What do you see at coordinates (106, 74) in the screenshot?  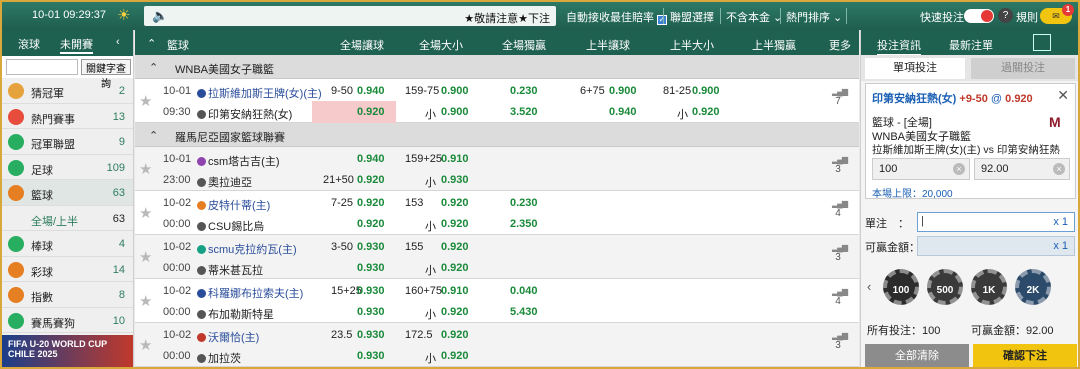 I see `keyword-search-button: 關鍵字查詢` at bounding box center [106, 74].